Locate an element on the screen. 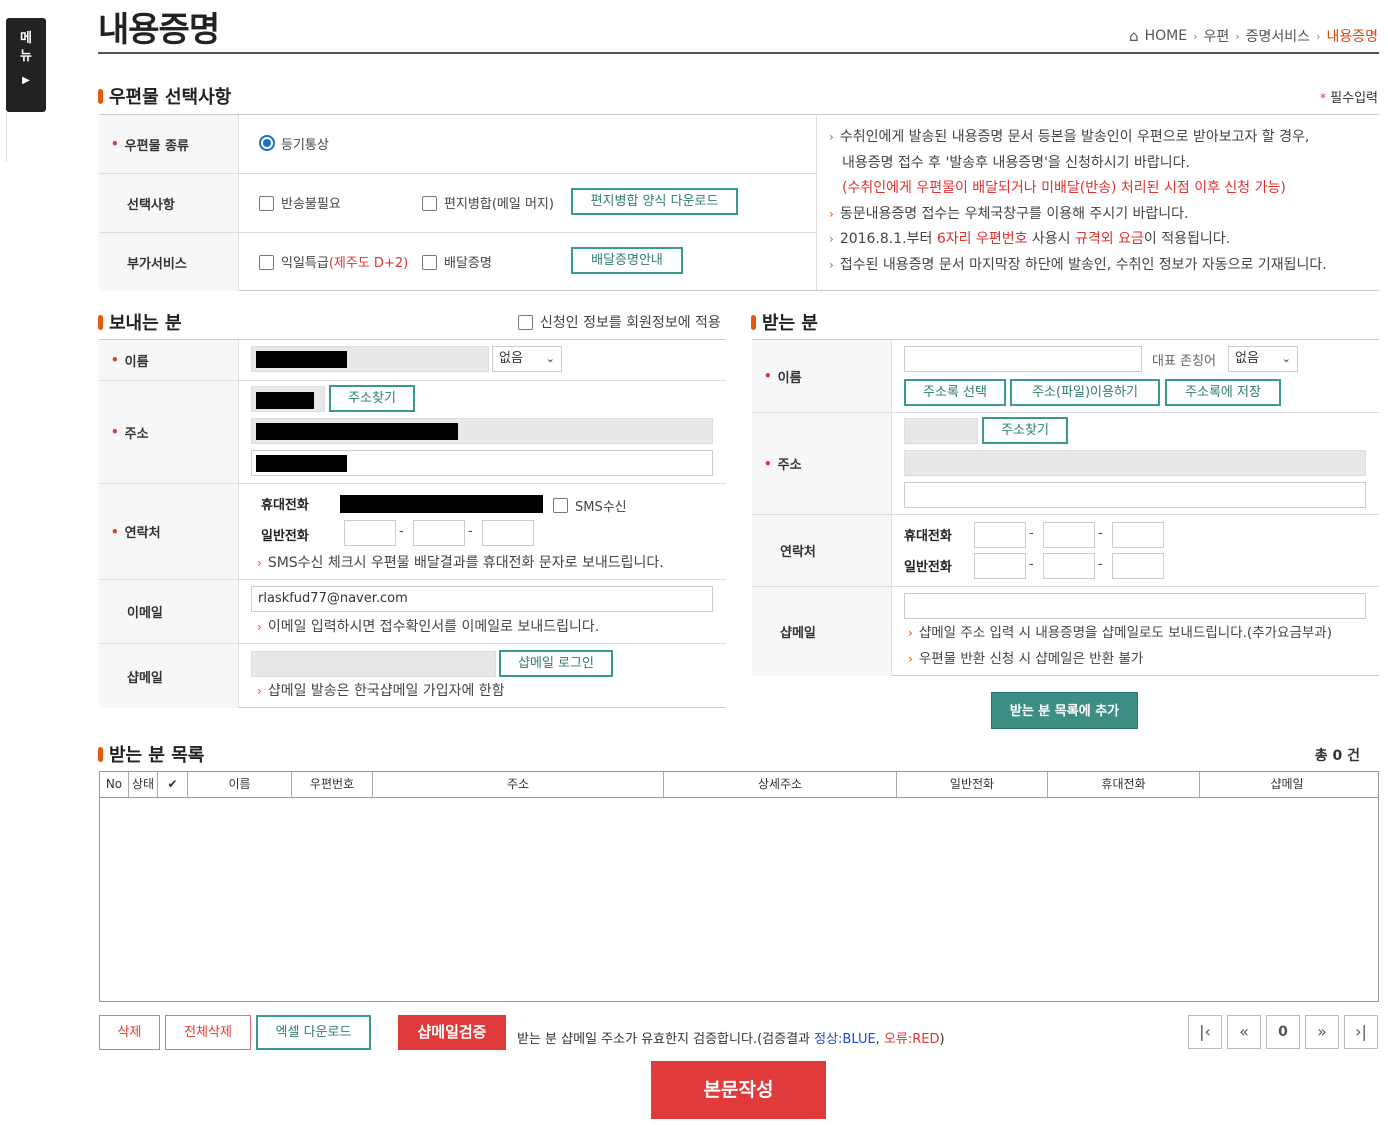 The height and width of the screenshot is (1125, 1388). sms-note: › SMS수신 체크시 우편물 배달결과를 휴대전화 문자로 보내드립니다. is located at coordinates (460, 563).